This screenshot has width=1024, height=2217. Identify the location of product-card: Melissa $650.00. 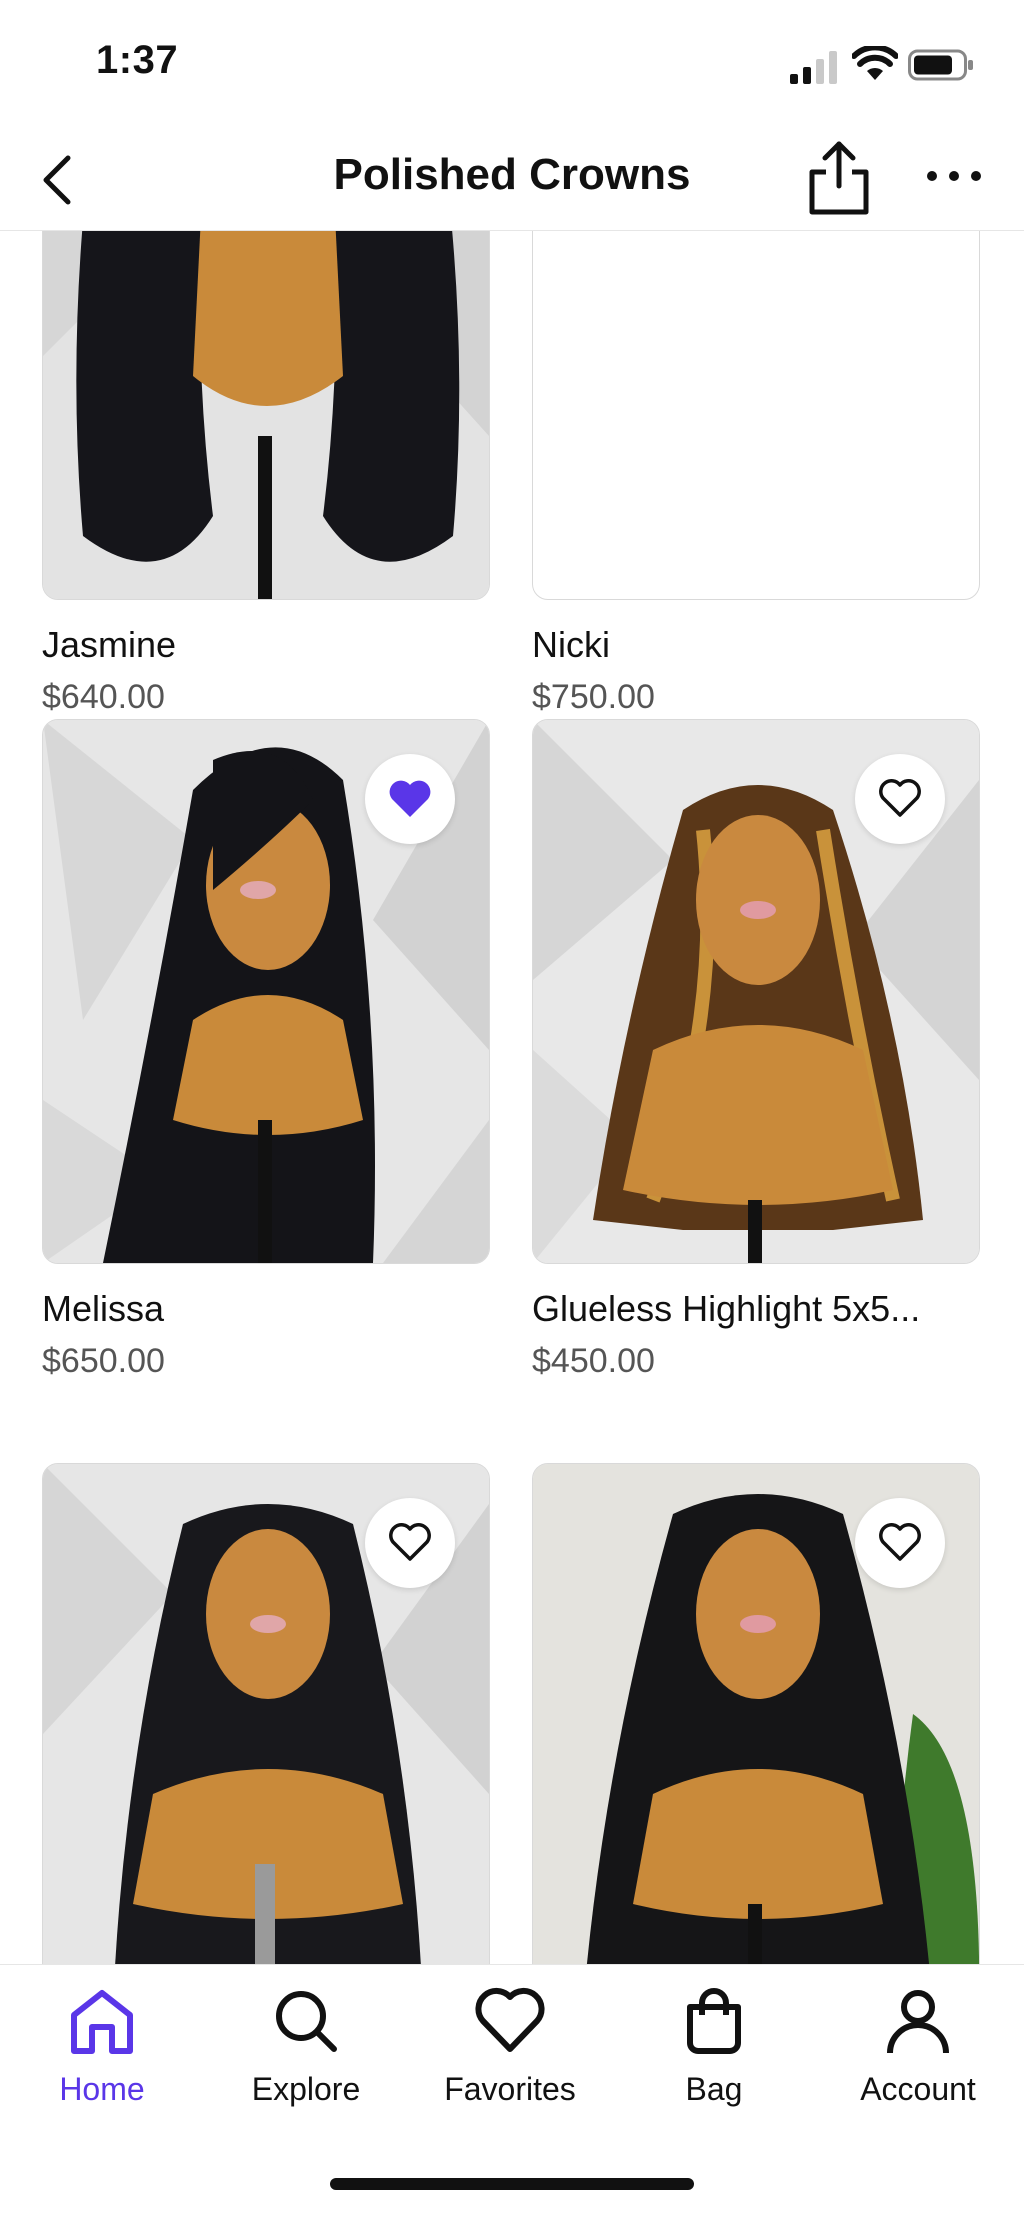
(266, 1050).